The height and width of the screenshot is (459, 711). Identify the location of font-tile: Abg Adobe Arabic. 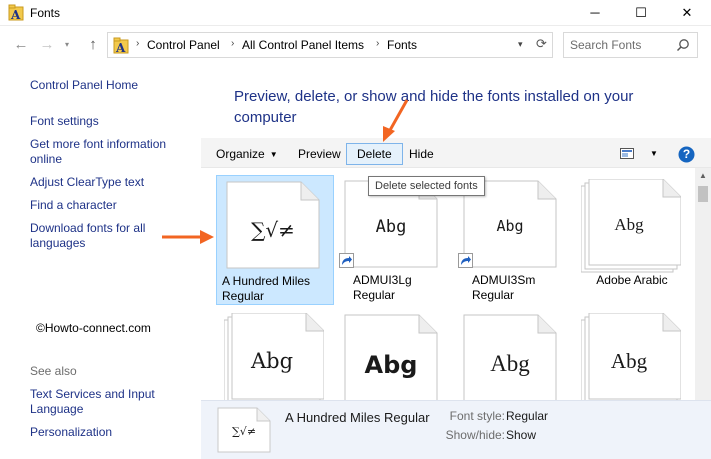
(632, 240).